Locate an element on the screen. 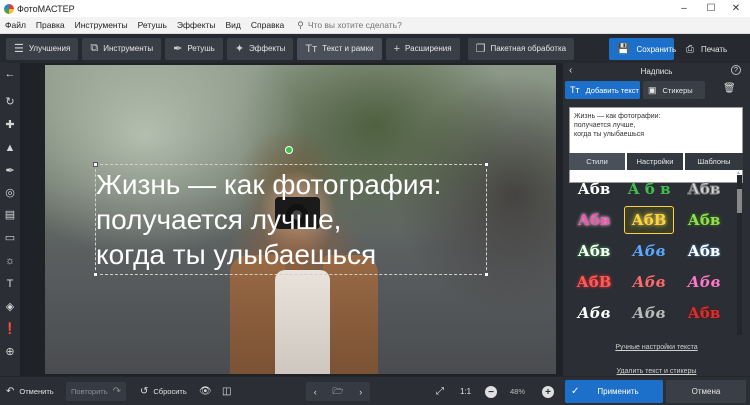  print-button: ⎙ Печать is located at coordinates (712, 49).